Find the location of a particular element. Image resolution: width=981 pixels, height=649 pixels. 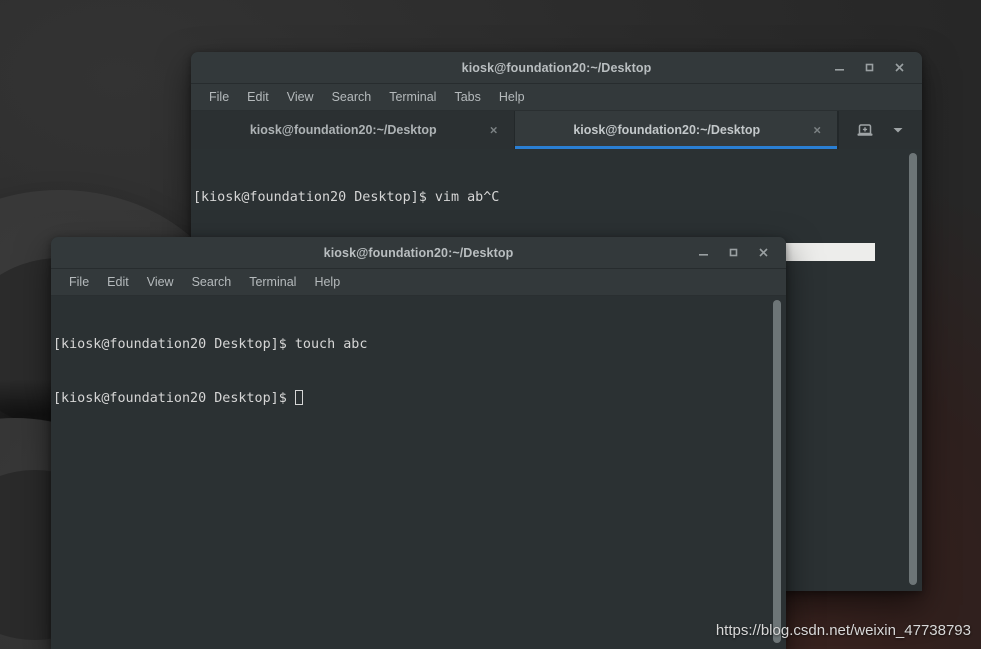

watermark-text: https://blog.csdn.net/weixin_47738793 is located at coordinates (843, 630).